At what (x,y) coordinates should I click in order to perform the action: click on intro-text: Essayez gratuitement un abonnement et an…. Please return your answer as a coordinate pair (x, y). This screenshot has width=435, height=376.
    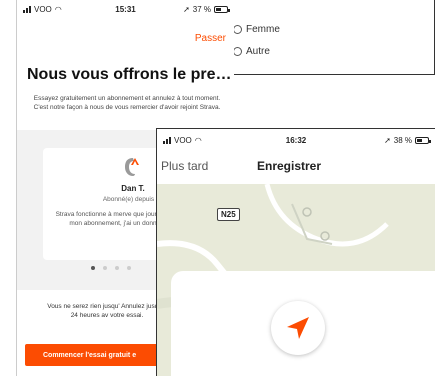
    Looking at the image, I should click on (127, 103).